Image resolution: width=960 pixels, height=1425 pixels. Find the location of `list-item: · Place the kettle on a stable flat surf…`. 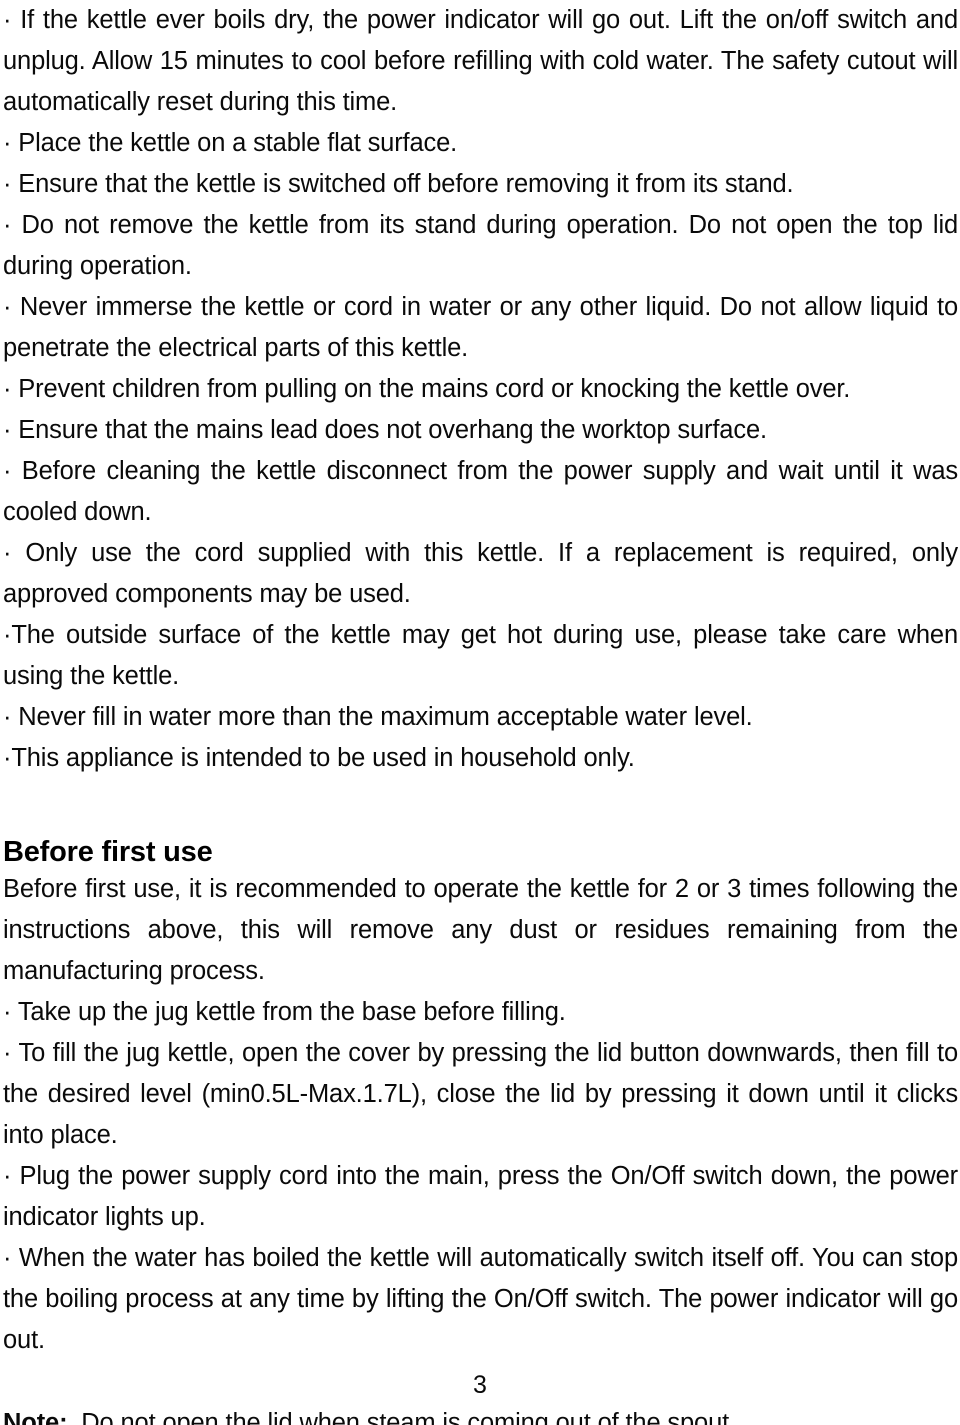

list-item: · Place the kettle on a stable flat surf… is located at coordinates (480, 143).